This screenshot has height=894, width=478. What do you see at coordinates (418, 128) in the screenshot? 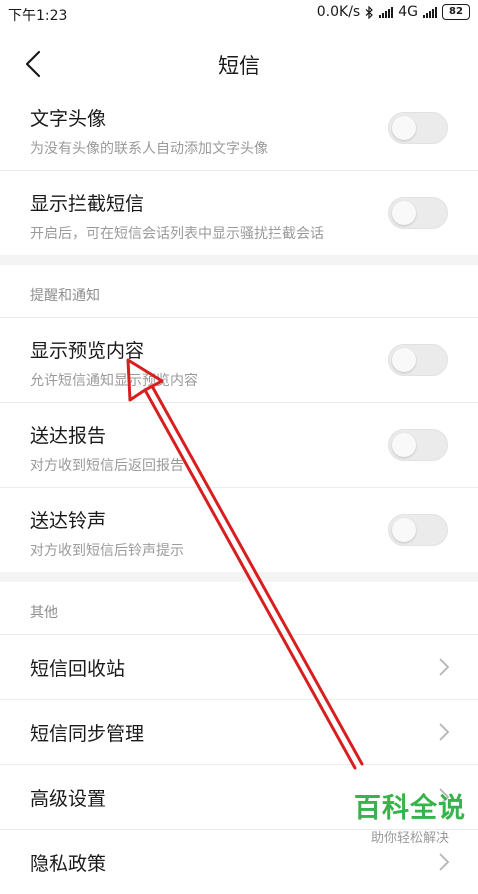
I see `text-avatar-toggle` at bounding box center [418, 128].